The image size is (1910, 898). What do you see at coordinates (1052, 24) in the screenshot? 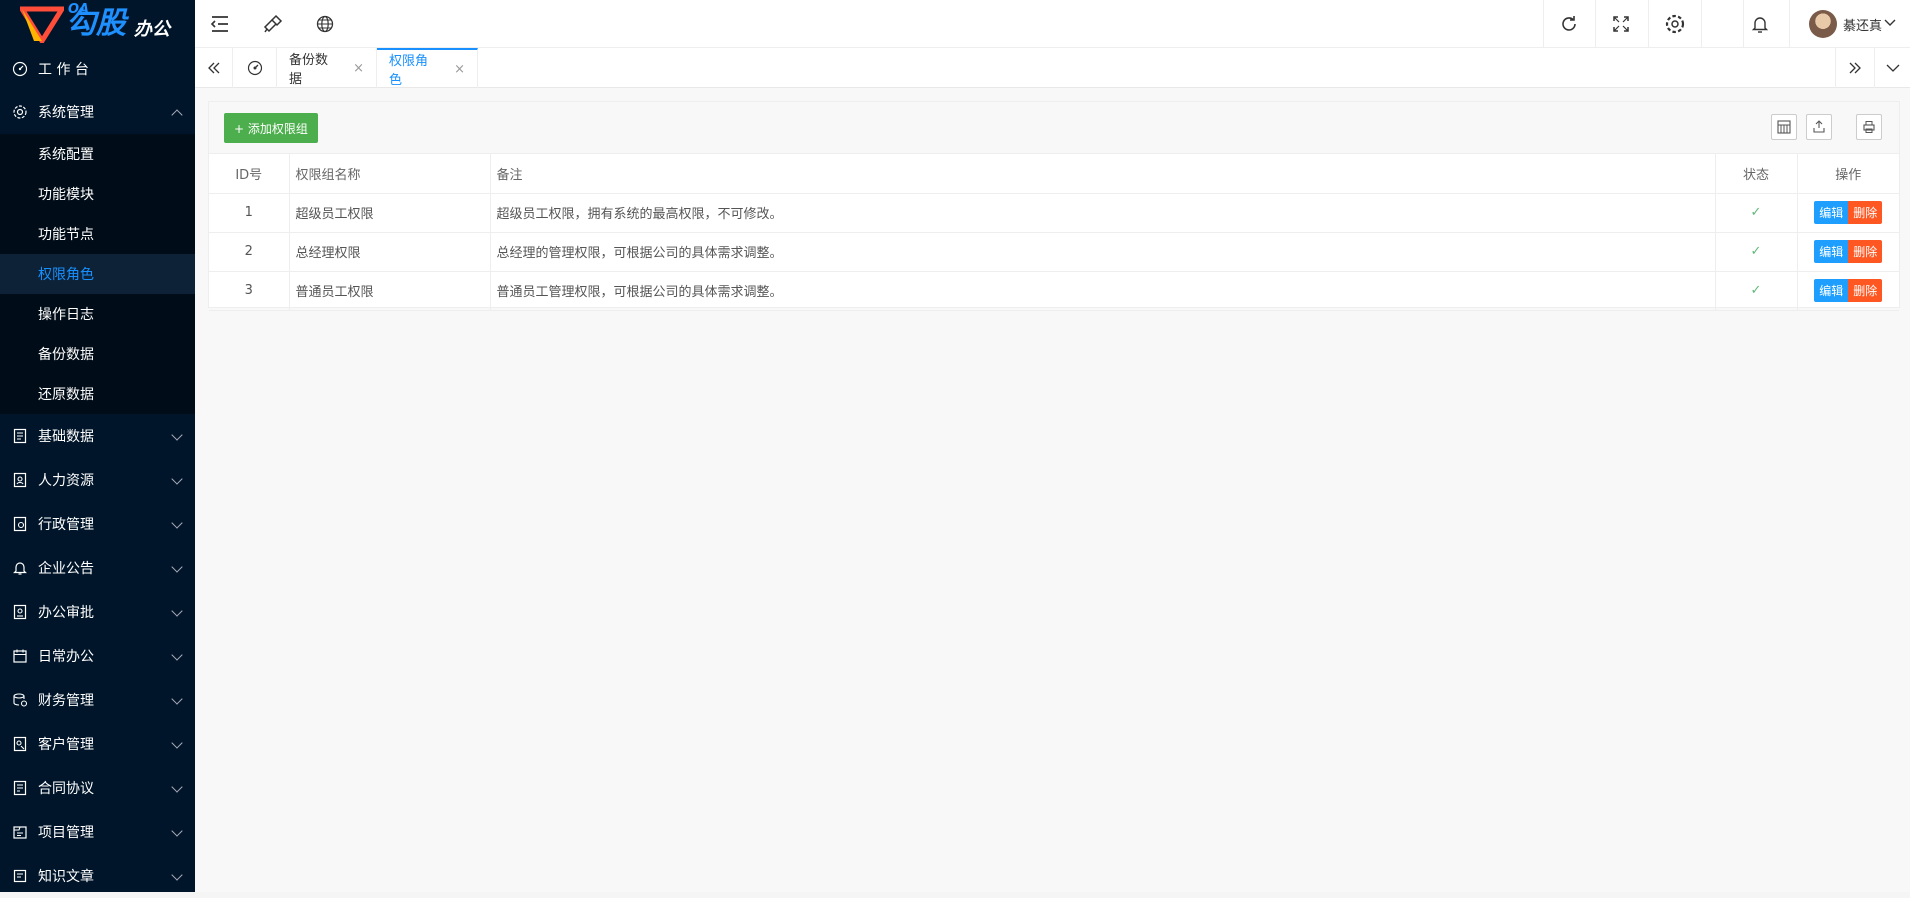
I see `topbar: 綦还真` at bounding box center [1052, 24].